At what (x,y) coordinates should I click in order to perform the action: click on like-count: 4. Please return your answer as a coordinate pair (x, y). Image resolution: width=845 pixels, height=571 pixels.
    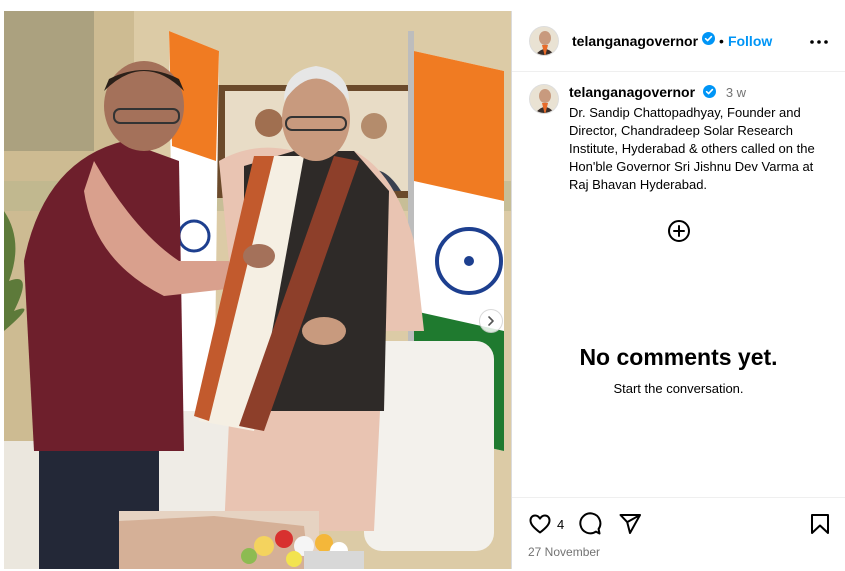
    Looking at the image, I should click on (560, 524).